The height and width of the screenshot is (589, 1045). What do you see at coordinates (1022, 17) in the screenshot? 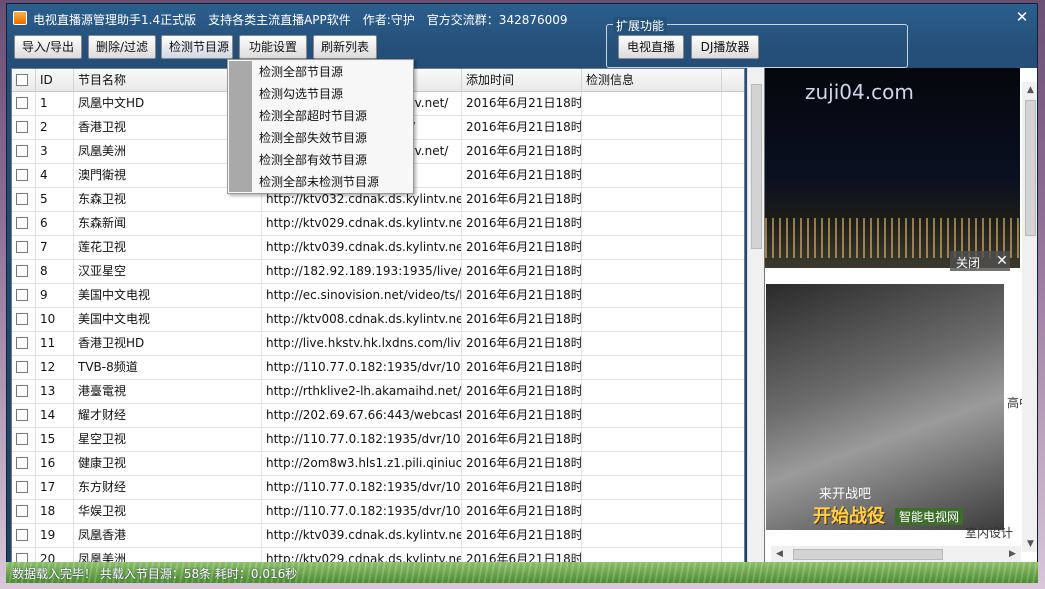
I see `close-icon: ✕` at bounding box center [1022, 17].